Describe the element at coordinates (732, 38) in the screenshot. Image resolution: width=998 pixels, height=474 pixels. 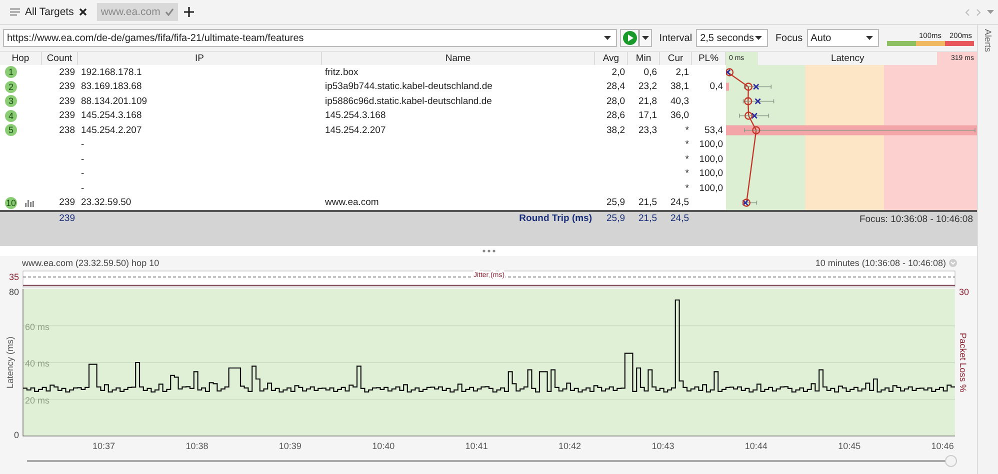
I see `interval-dropdown: 2,5 seconds` at that location.